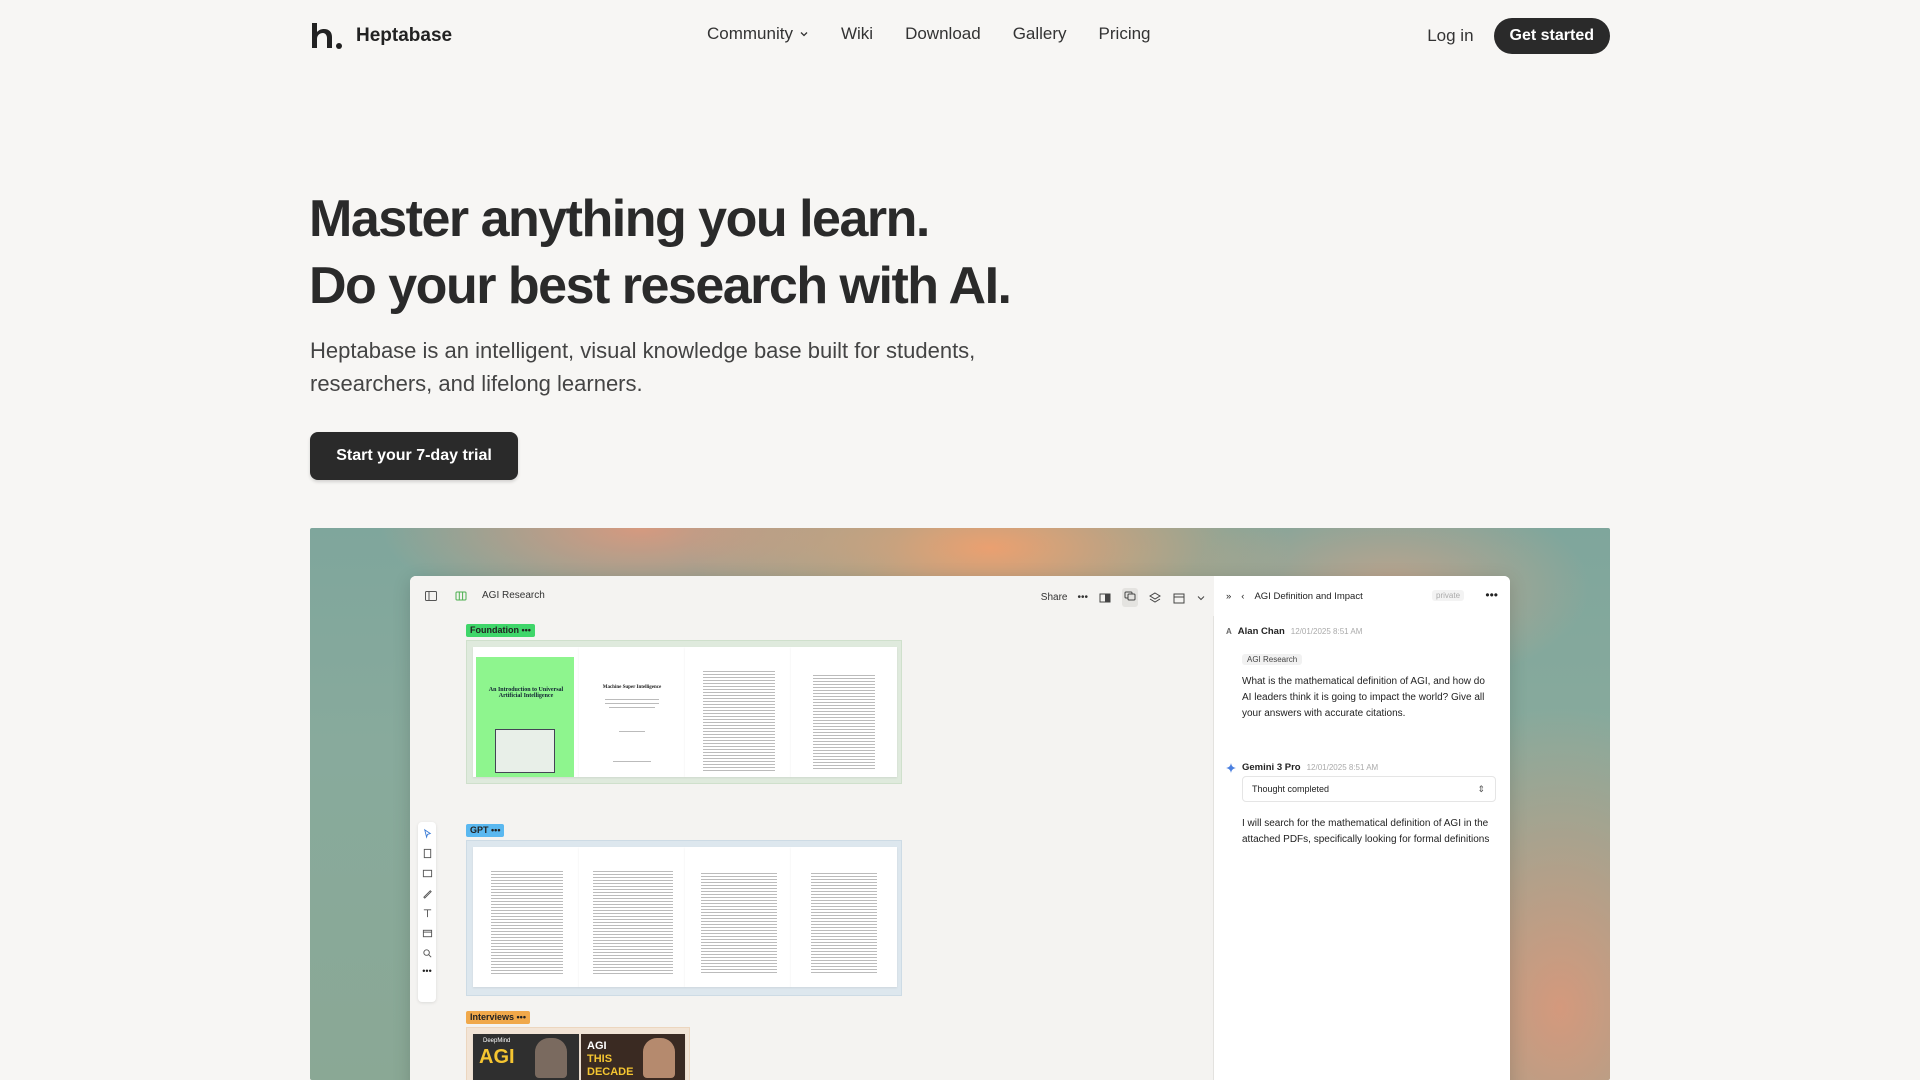  I want to click on nav-link-gallery: Gallery, so click(1040, 34).